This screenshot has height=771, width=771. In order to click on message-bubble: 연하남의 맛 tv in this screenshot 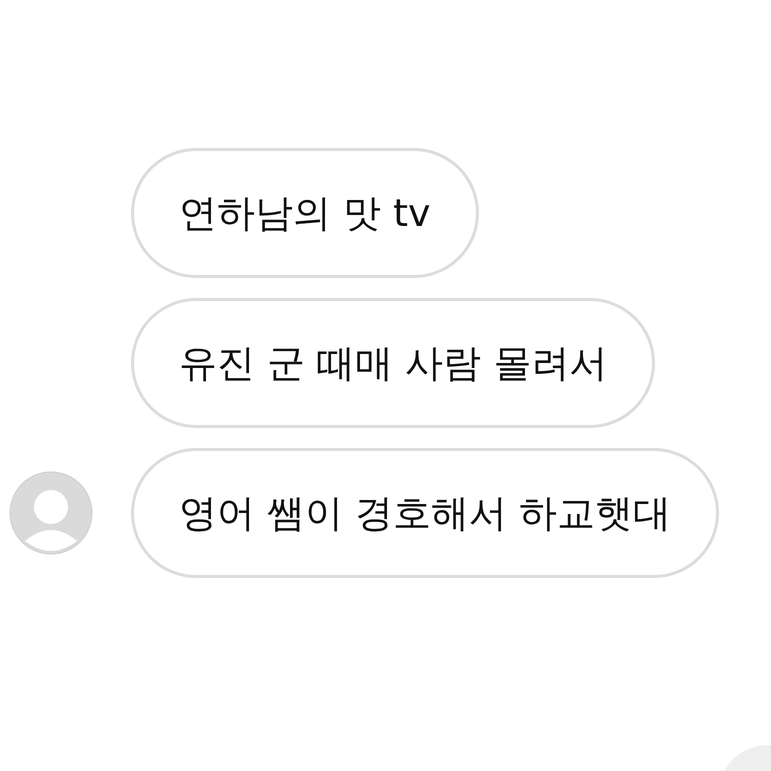, I will do `click(305, 213)`.